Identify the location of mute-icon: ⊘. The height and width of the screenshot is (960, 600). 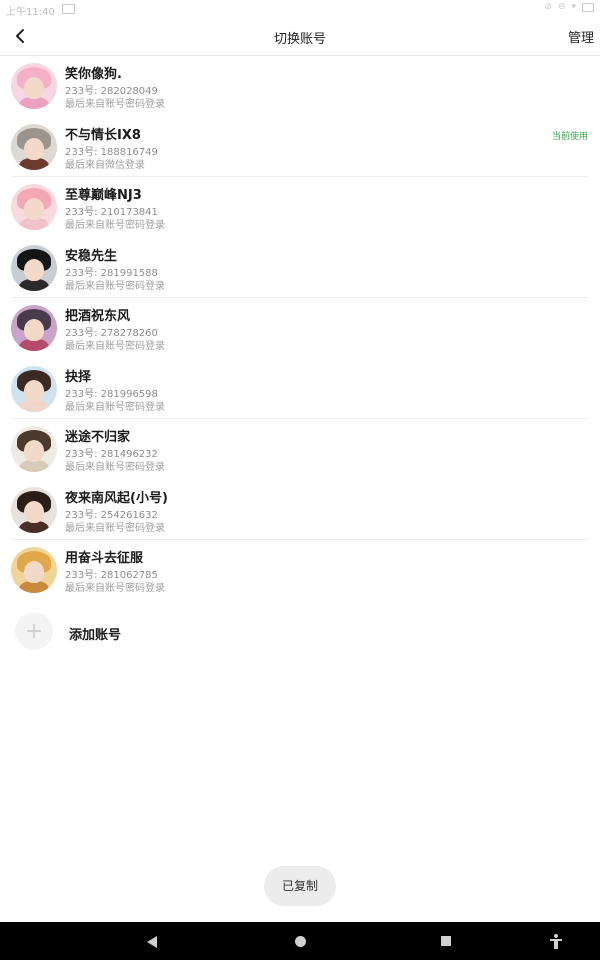
(548, 7).